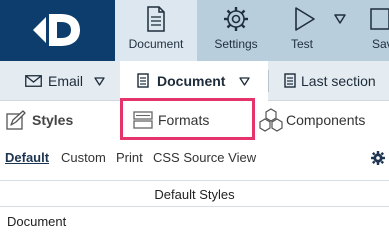 This screenshot has width=389, height=246. I want to click on subtab-components: Components, so click(322, 120).